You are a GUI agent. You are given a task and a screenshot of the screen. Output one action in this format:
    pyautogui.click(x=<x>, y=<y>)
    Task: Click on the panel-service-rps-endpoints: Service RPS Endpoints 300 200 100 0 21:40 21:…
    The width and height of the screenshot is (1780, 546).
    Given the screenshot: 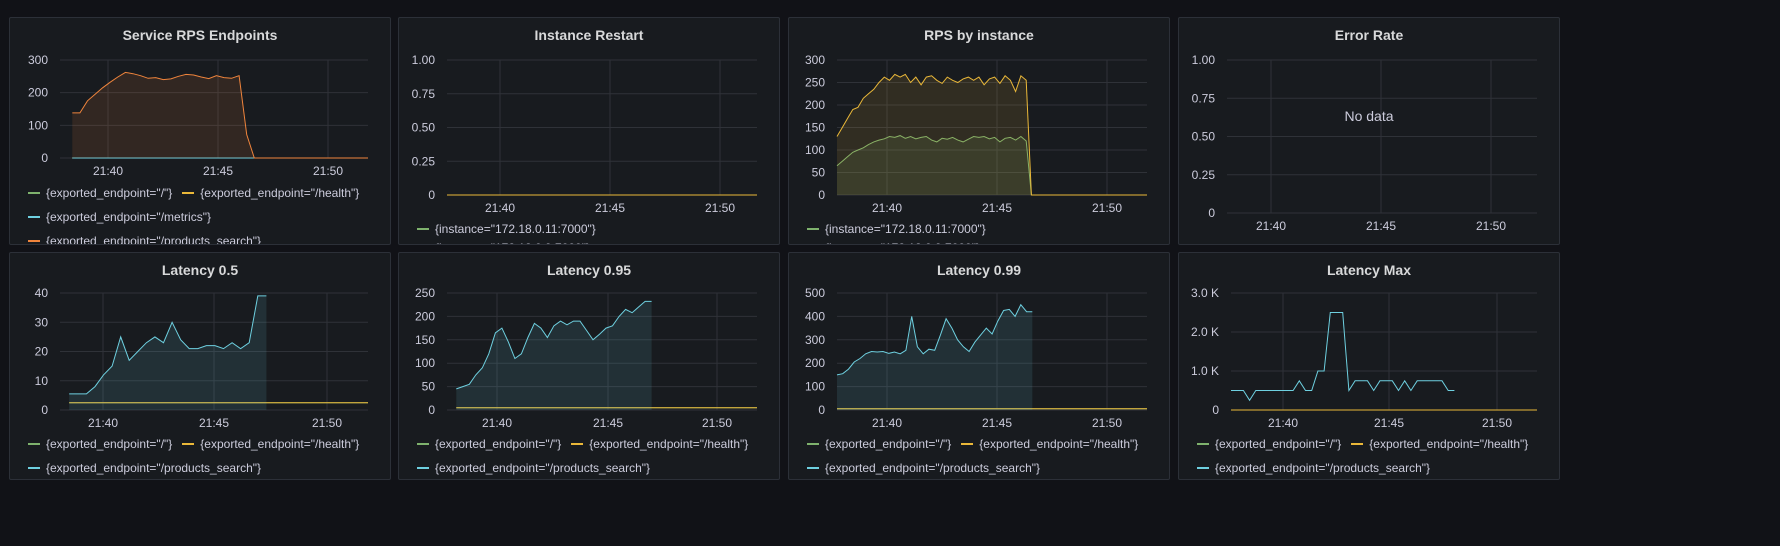 What is the action you would take?
    pyautogui.click(x=200, y=131)
    